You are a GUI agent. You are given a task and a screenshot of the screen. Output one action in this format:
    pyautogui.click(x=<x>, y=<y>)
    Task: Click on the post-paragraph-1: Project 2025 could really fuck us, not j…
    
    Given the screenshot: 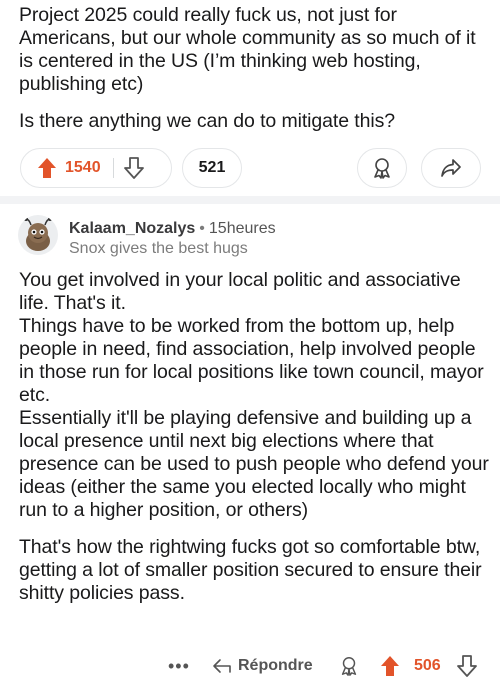 What is the action you would take?
    pyautogui.click(x=247, y=49)
    